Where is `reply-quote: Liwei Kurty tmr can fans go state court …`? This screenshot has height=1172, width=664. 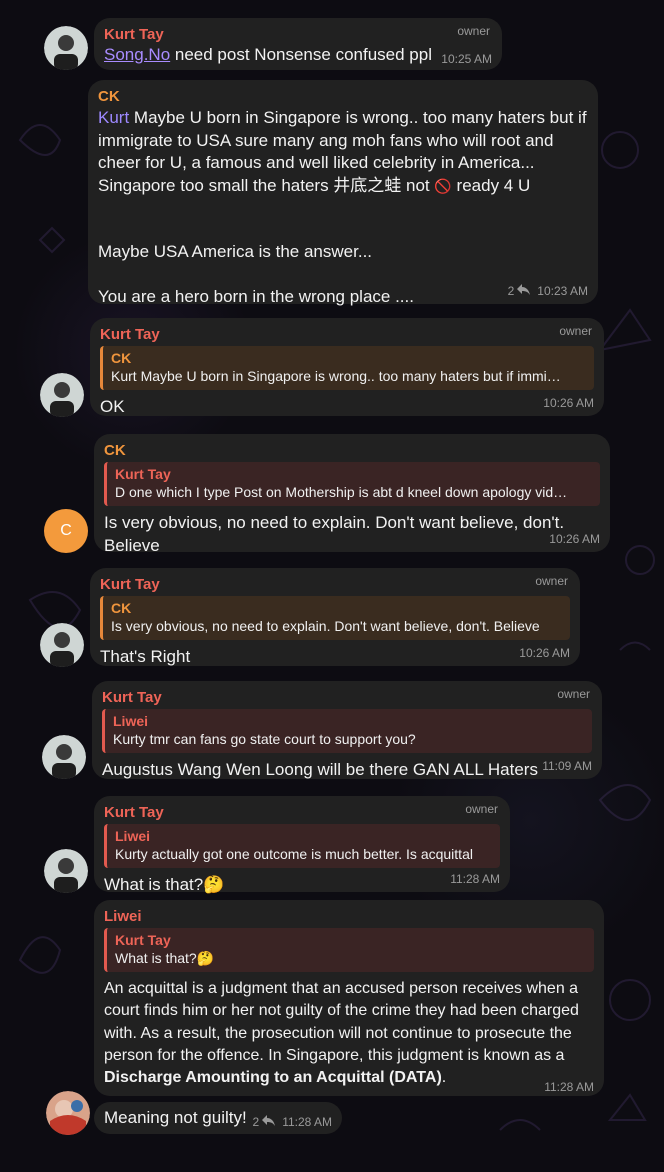
reply-quote: Liwei Kurty tmr can fans go state court … is located at coordinates (347, 731).